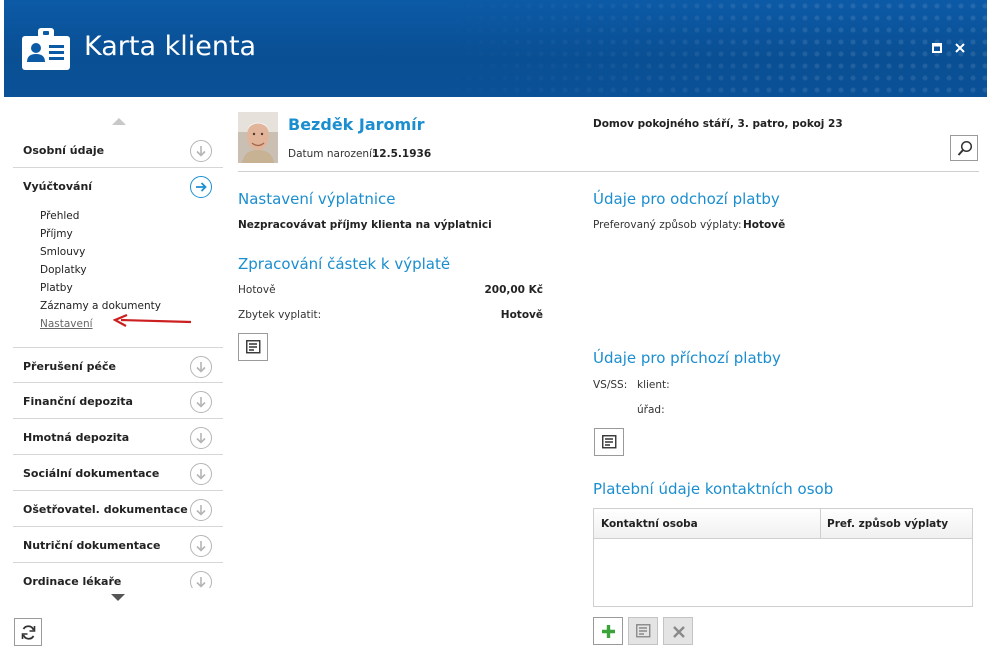 This screenshot has width=991, height=658. What do you see at coordinates (118, 597) in the screenshot?
I see `scroll-down-icon` at bounding box center [118, 597].